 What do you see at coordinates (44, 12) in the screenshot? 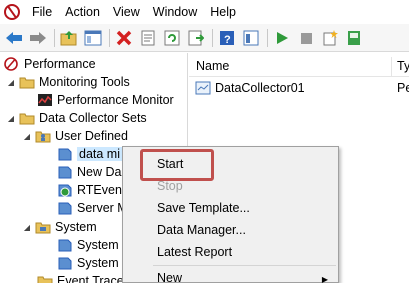
I see `menu-file: File` at bounding box center [44, 12].